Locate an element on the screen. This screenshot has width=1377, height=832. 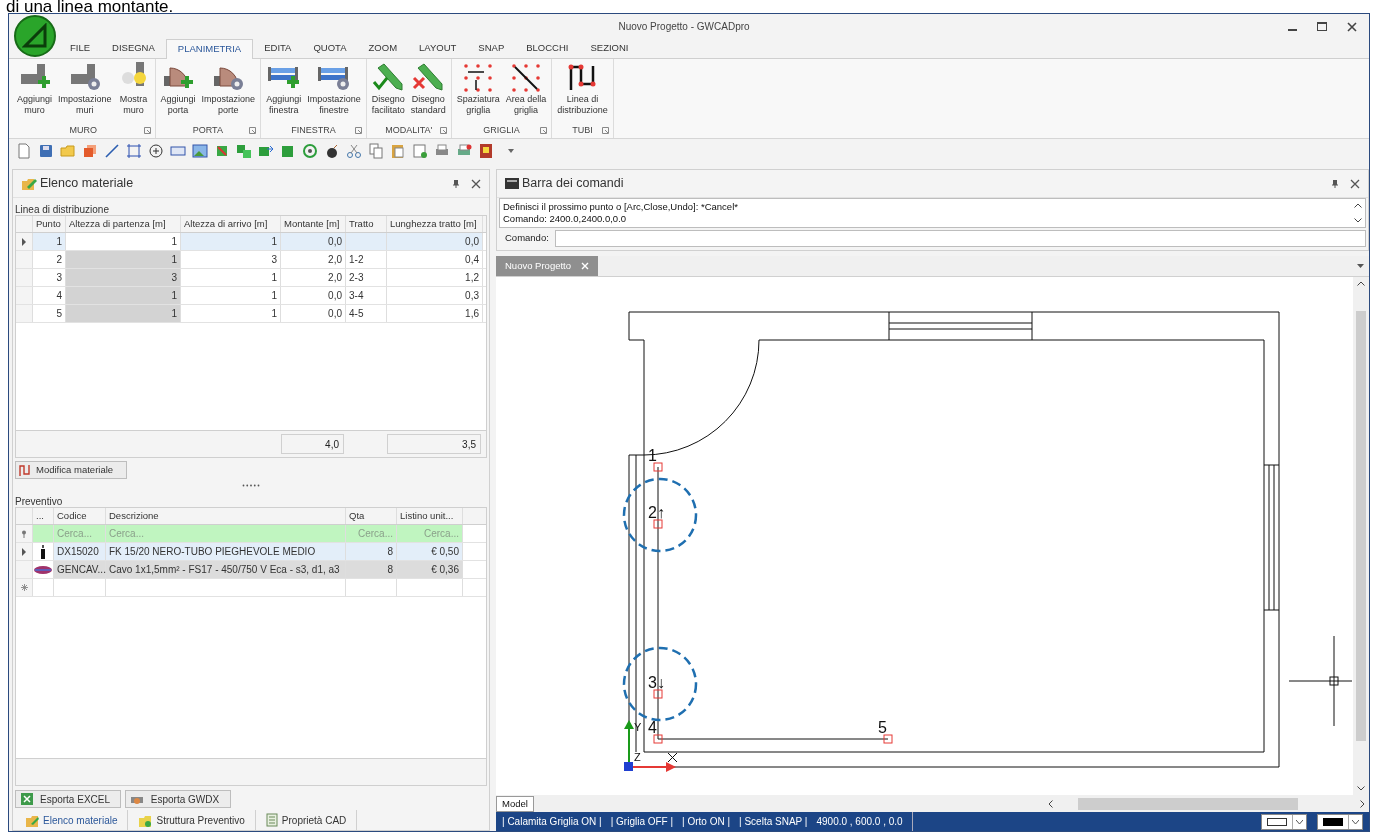
maximize-button is located at coordinates (1322, 26).